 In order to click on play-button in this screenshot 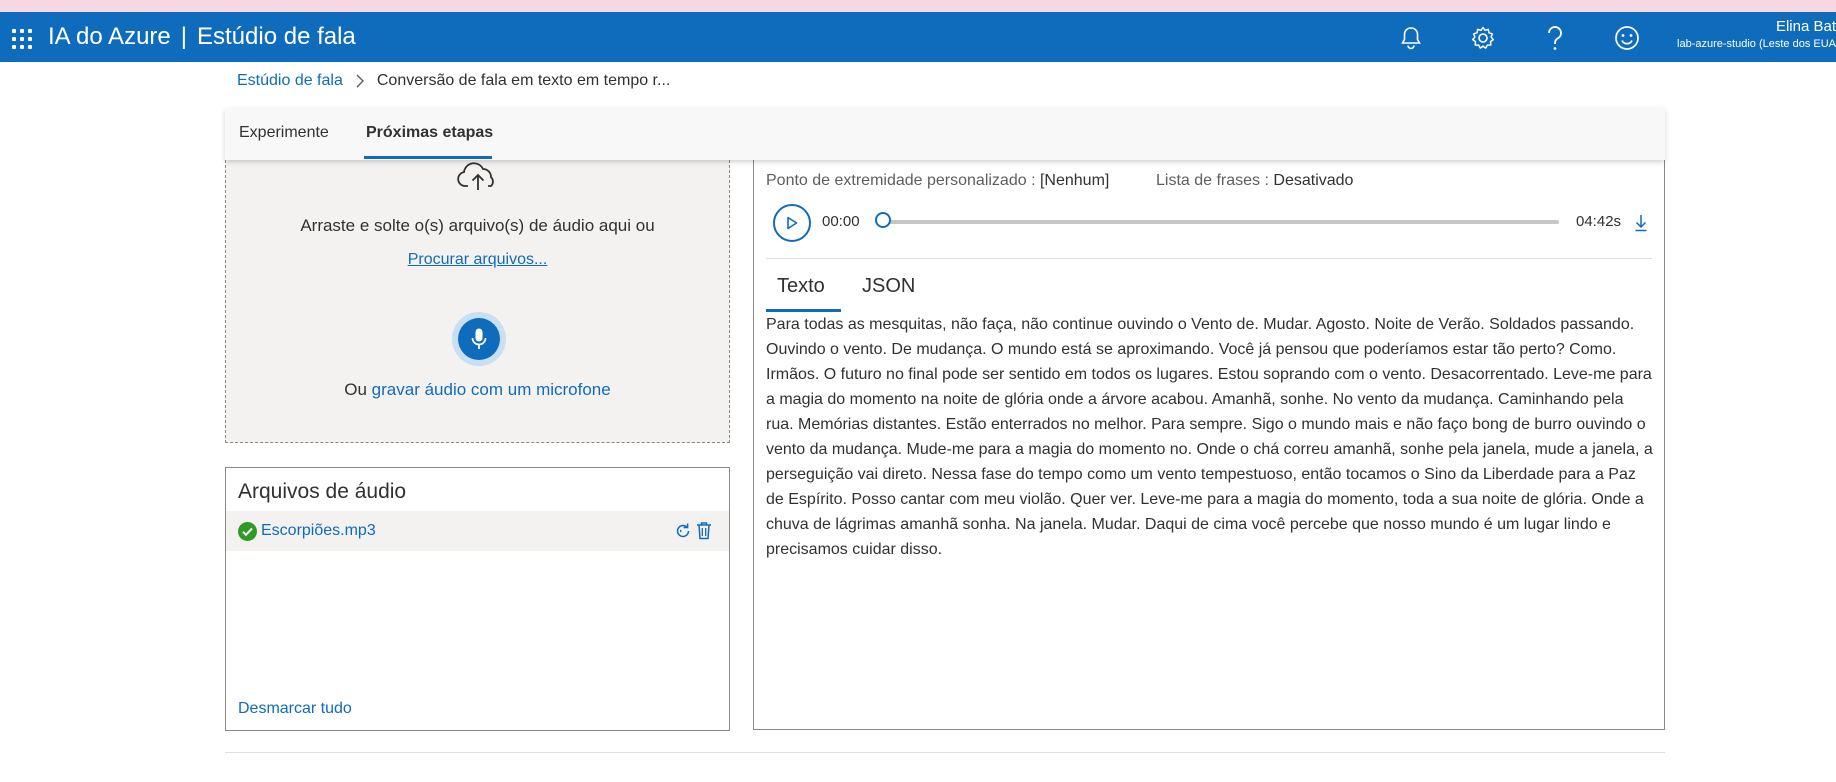, I will do `click(792, 223)`.